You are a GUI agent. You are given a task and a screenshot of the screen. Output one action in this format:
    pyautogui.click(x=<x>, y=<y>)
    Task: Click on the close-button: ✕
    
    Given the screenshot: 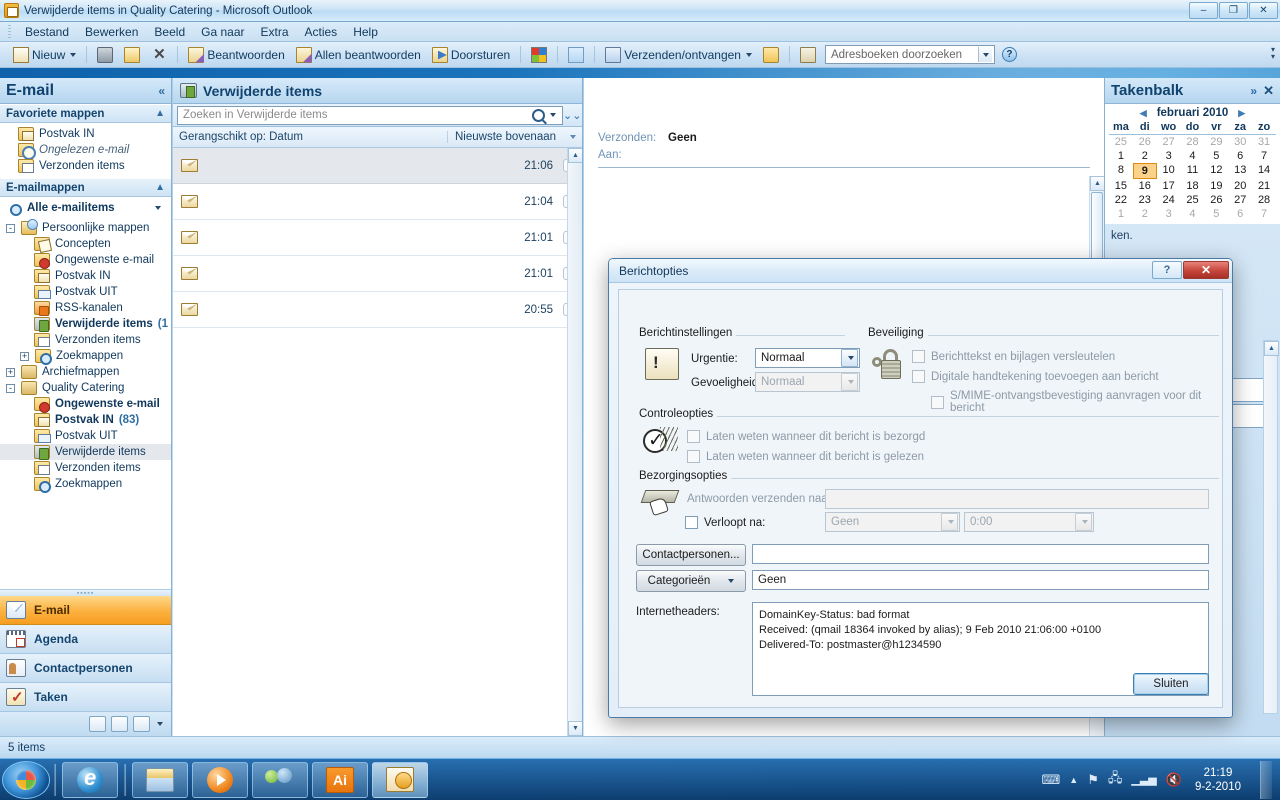 What is the action you would take?
    pyautogui.click(x=1263, y=10)
    